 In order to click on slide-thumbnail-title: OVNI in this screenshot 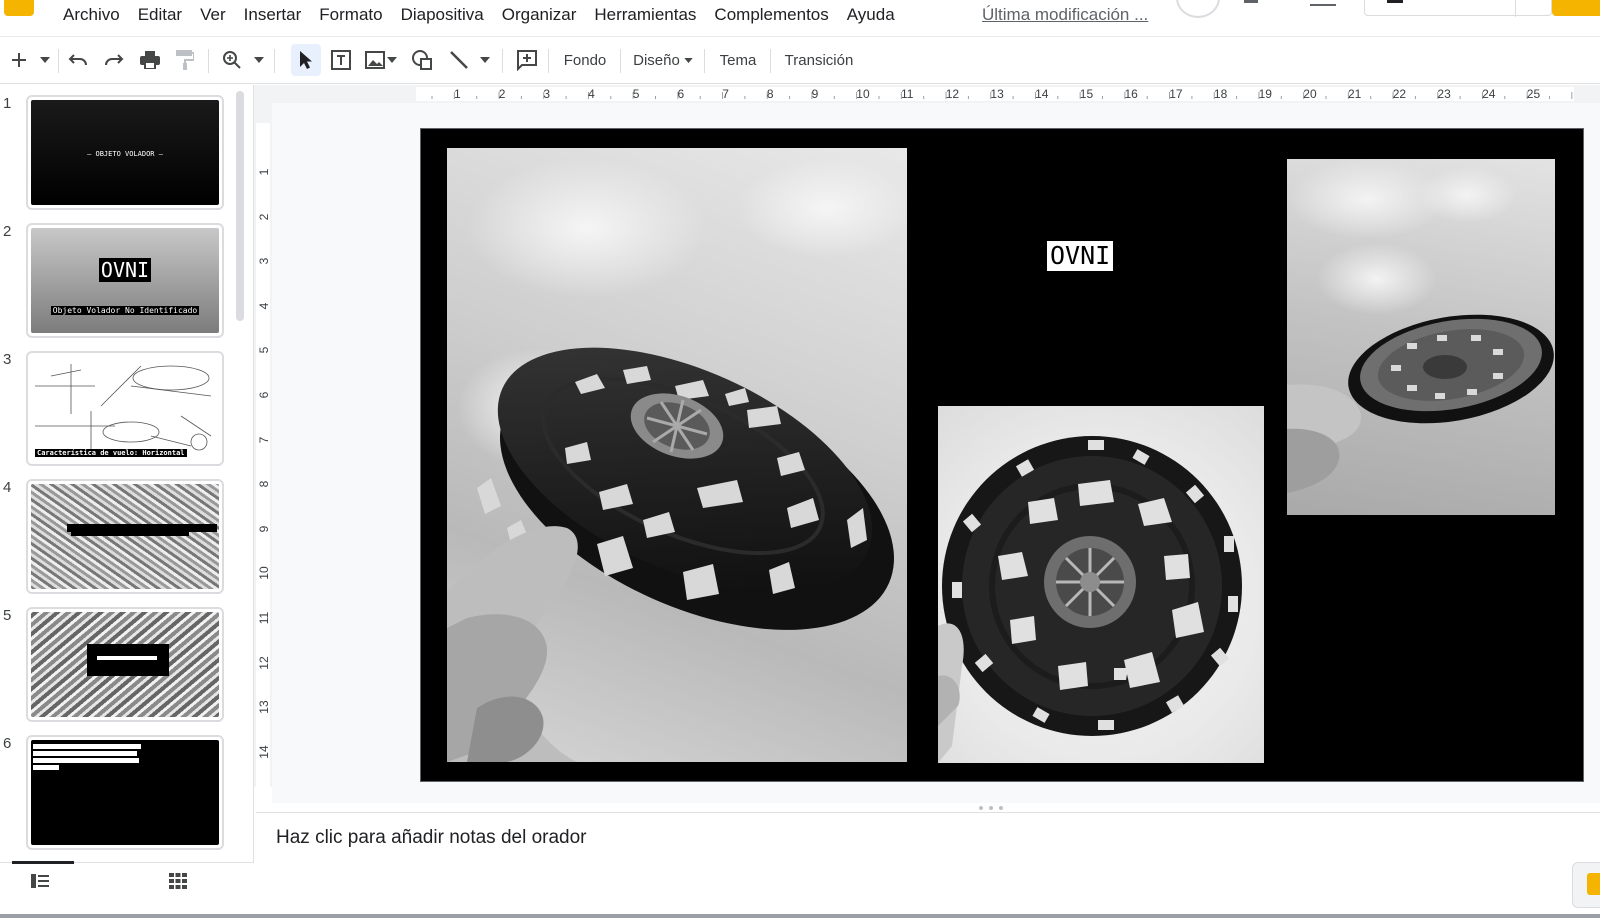, I will do `click(125, 270)`.